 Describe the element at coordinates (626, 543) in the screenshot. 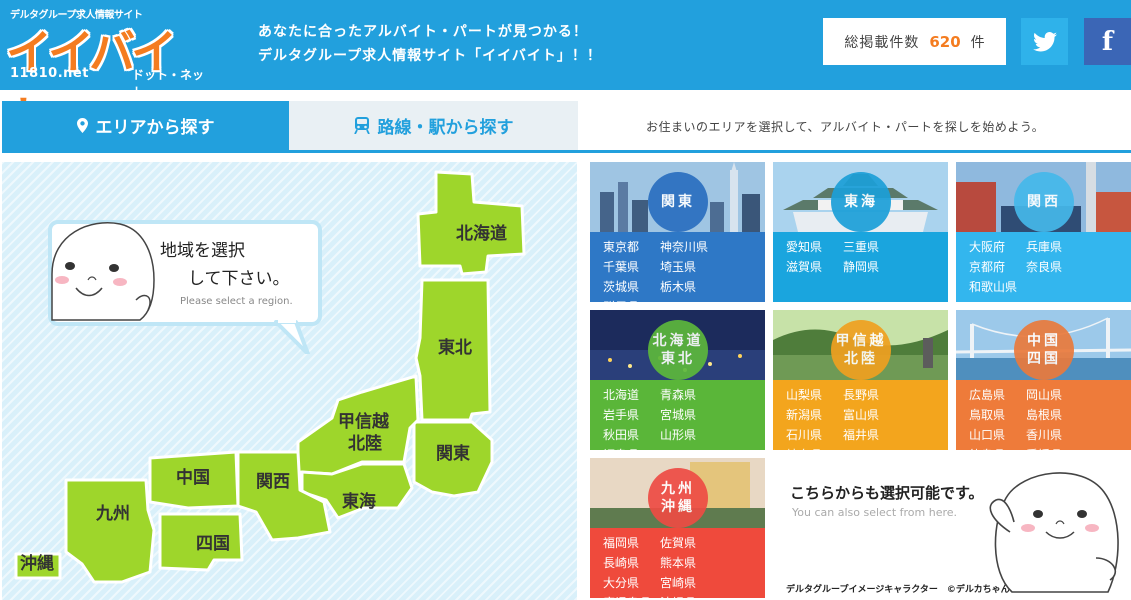

I see `prefecture-link: 福岡県` at that location.